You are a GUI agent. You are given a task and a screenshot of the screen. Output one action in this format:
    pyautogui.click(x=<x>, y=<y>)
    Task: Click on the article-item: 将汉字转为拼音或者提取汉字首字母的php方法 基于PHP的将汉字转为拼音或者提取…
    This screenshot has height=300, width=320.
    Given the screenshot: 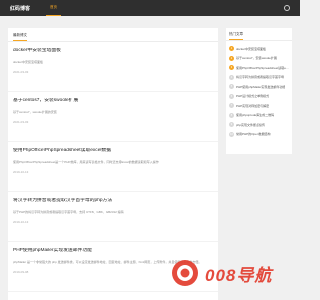 What is the action you would take?
    pyautogui.click(x=113, y=217)
    